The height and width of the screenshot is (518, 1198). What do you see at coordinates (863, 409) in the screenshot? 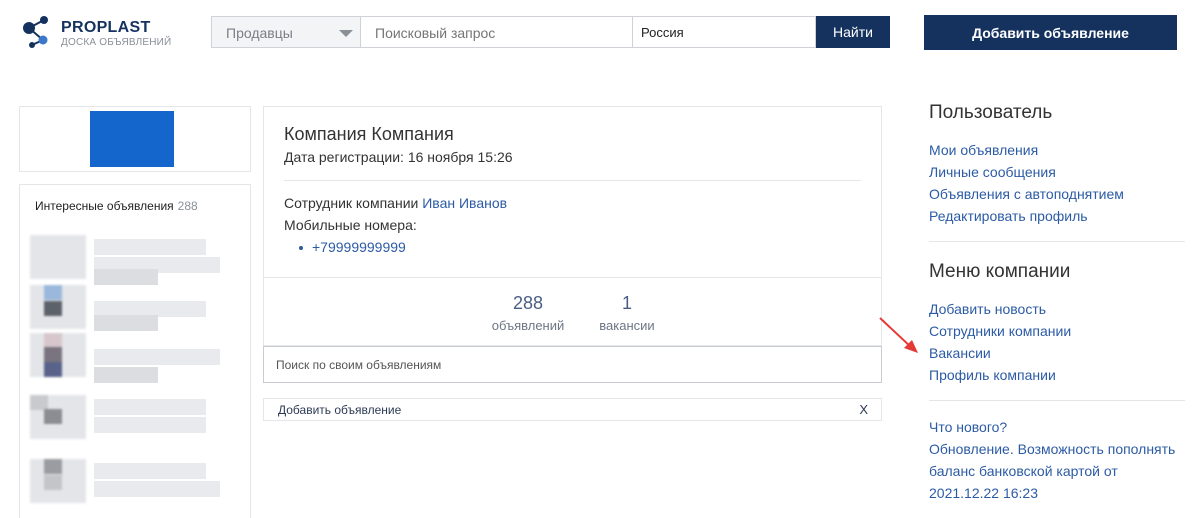
I see `close-button: X` at bounding box center [863, 409].